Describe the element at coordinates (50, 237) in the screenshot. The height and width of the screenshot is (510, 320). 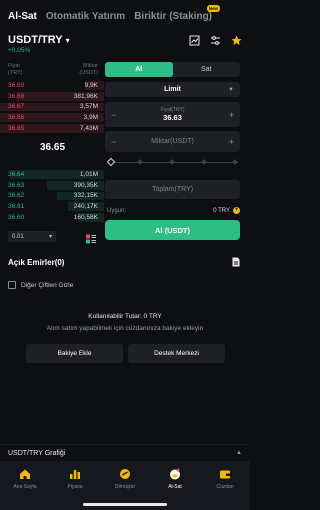
I see `chevron-down-icon: ▾` at that location.